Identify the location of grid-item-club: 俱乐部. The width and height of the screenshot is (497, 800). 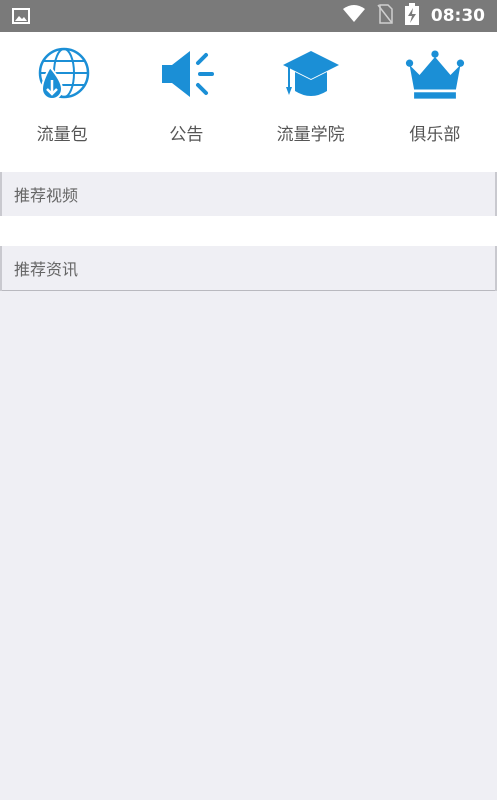
(435, 102).